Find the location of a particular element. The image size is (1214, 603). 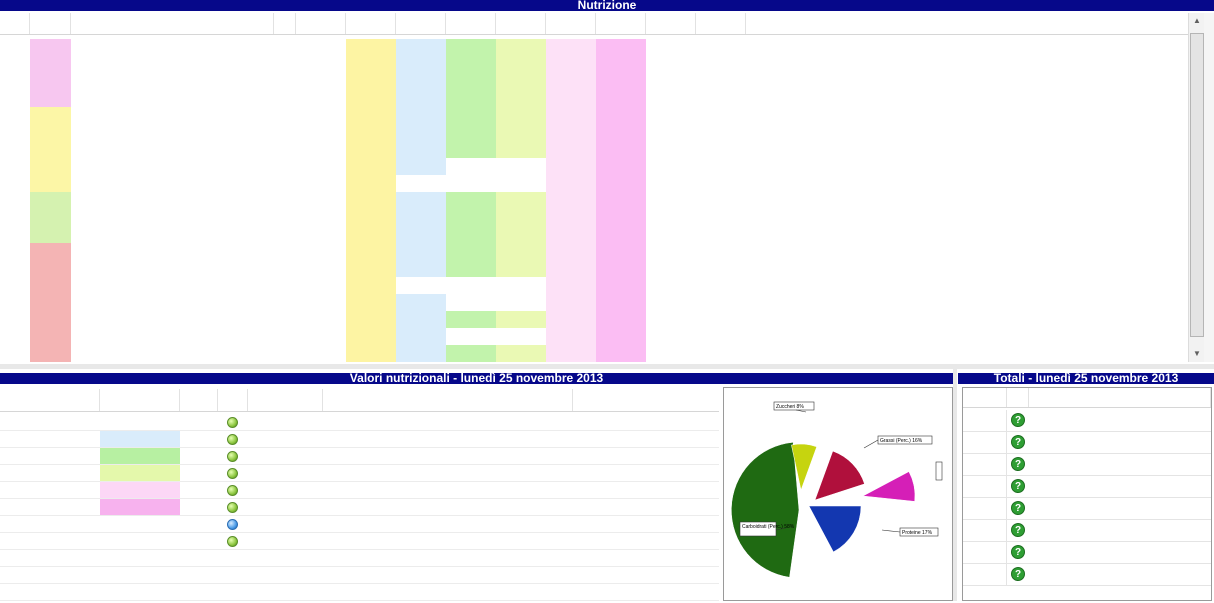

pie-label-proteine: Proteine 17% is located at coordinates (917, 533).